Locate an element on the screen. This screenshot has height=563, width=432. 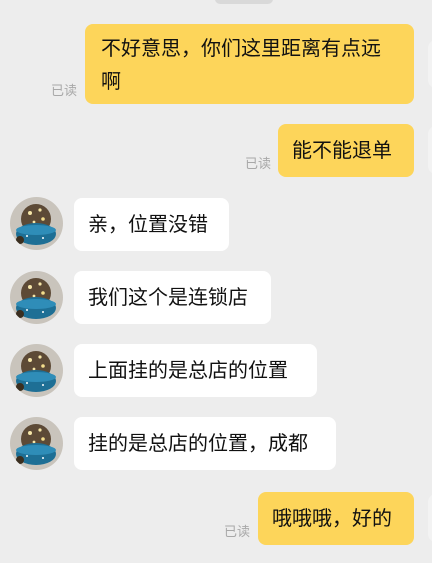
outgoing-message-bubble: 能不能退单 is located at coordinates (346, 150).